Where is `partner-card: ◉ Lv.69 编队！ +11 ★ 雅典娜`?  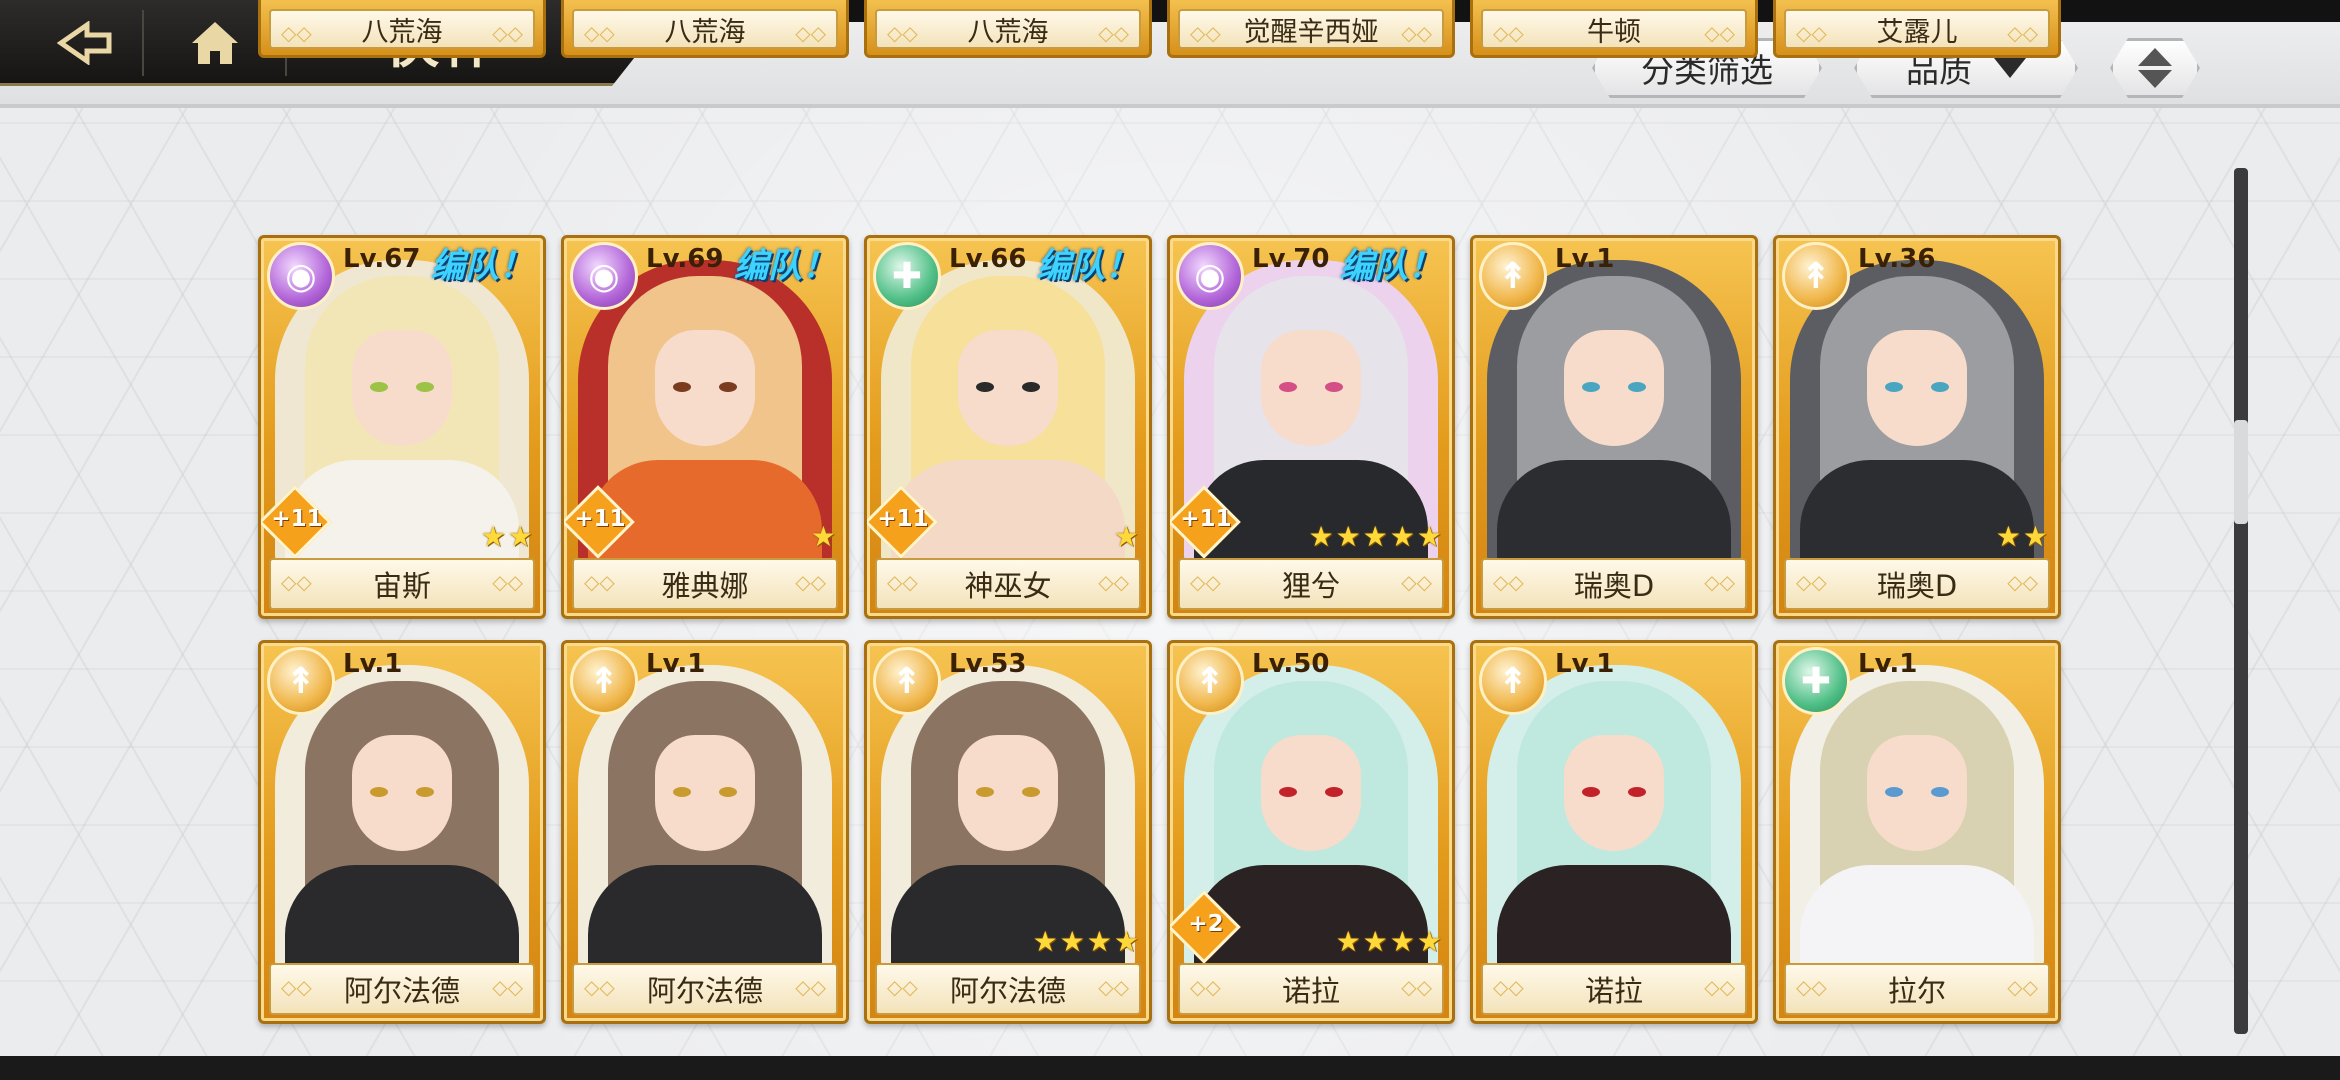 partner-card: ◉ Lv.69 编队！ +11 ★ 雅典娜 is located at coordinates (705, 427).